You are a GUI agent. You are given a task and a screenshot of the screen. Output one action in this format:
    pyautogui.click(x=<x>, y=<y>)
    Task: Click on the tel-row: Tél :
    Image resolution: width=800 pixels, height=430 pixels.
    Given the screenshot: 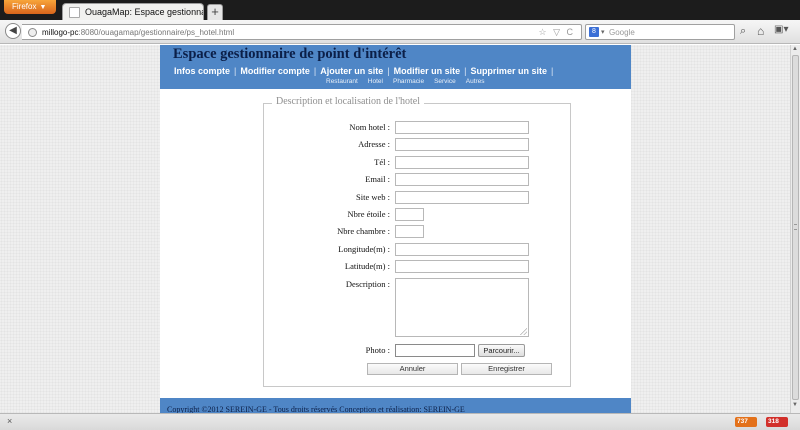 What is the action you would take?
    pyautogui.click(x=417, y=163)
    